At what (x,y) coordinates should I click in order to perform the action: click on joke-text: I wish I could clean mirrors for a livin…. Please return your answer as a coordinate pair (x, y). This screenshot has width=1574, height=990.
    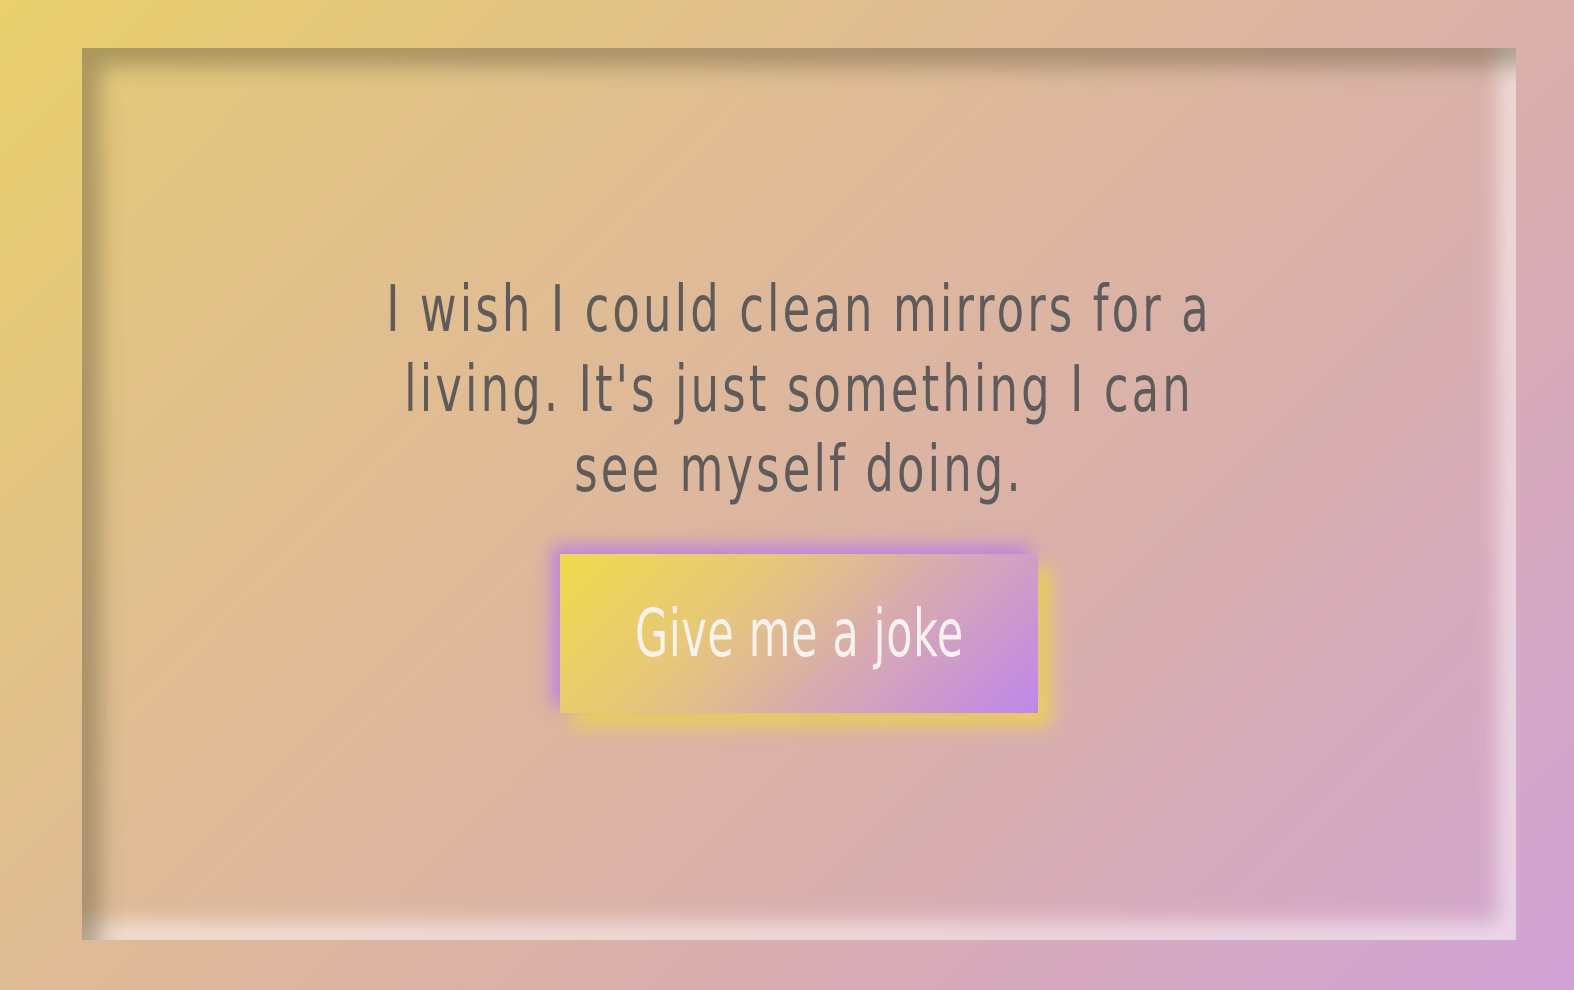
    Looking at the image, I should click on (799, 390).